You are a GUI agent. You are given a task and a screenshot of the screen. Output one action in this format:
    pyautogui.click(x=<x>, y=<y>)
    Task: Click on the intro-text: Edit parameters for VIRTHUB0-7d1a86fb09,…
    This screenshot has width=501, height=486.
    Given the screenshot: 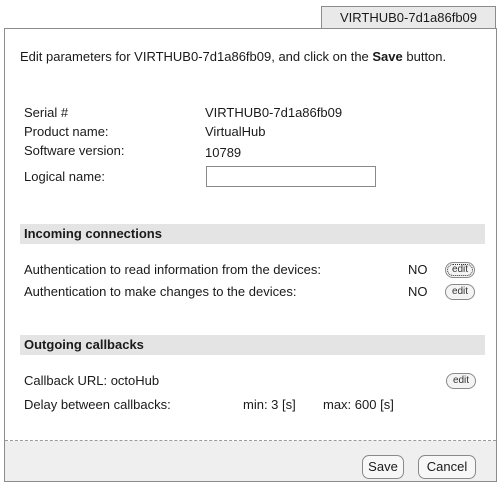 What is the action you would take?
    pyautogui.click(x=255, y=56)
    